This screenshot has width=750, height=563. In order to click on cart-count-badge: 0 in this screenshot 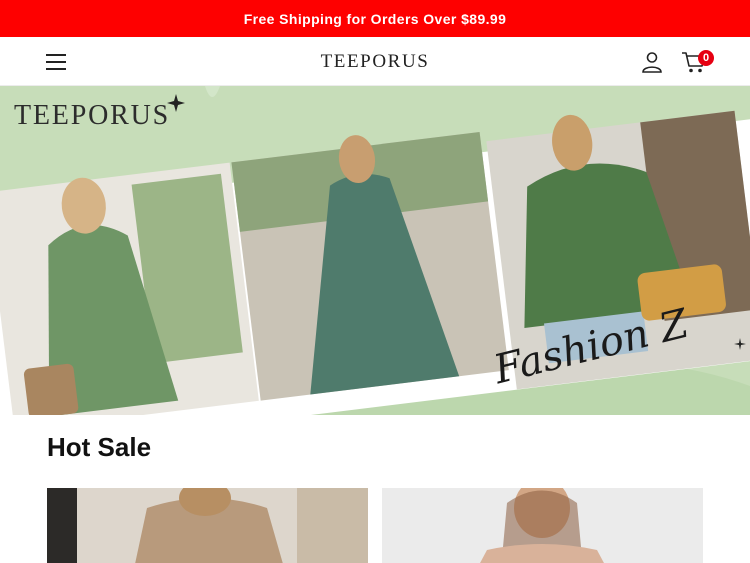, I will do `click(706, 58)`.